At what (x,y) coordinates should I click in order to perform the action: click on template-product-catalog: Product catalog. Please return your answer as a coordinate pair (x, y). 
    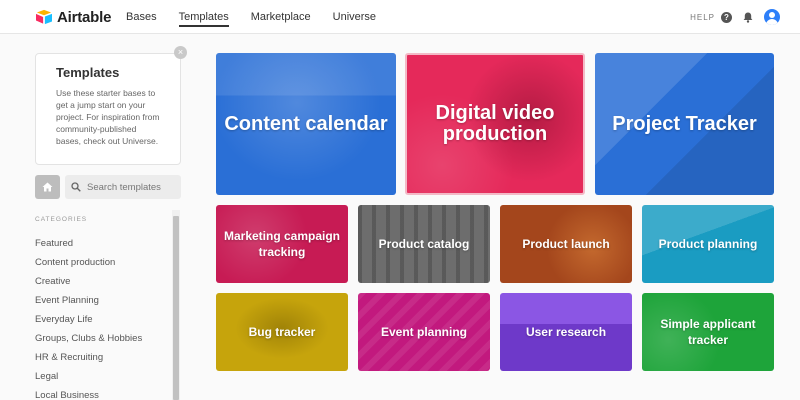
    Looking at the image, I should click on (424, 244).